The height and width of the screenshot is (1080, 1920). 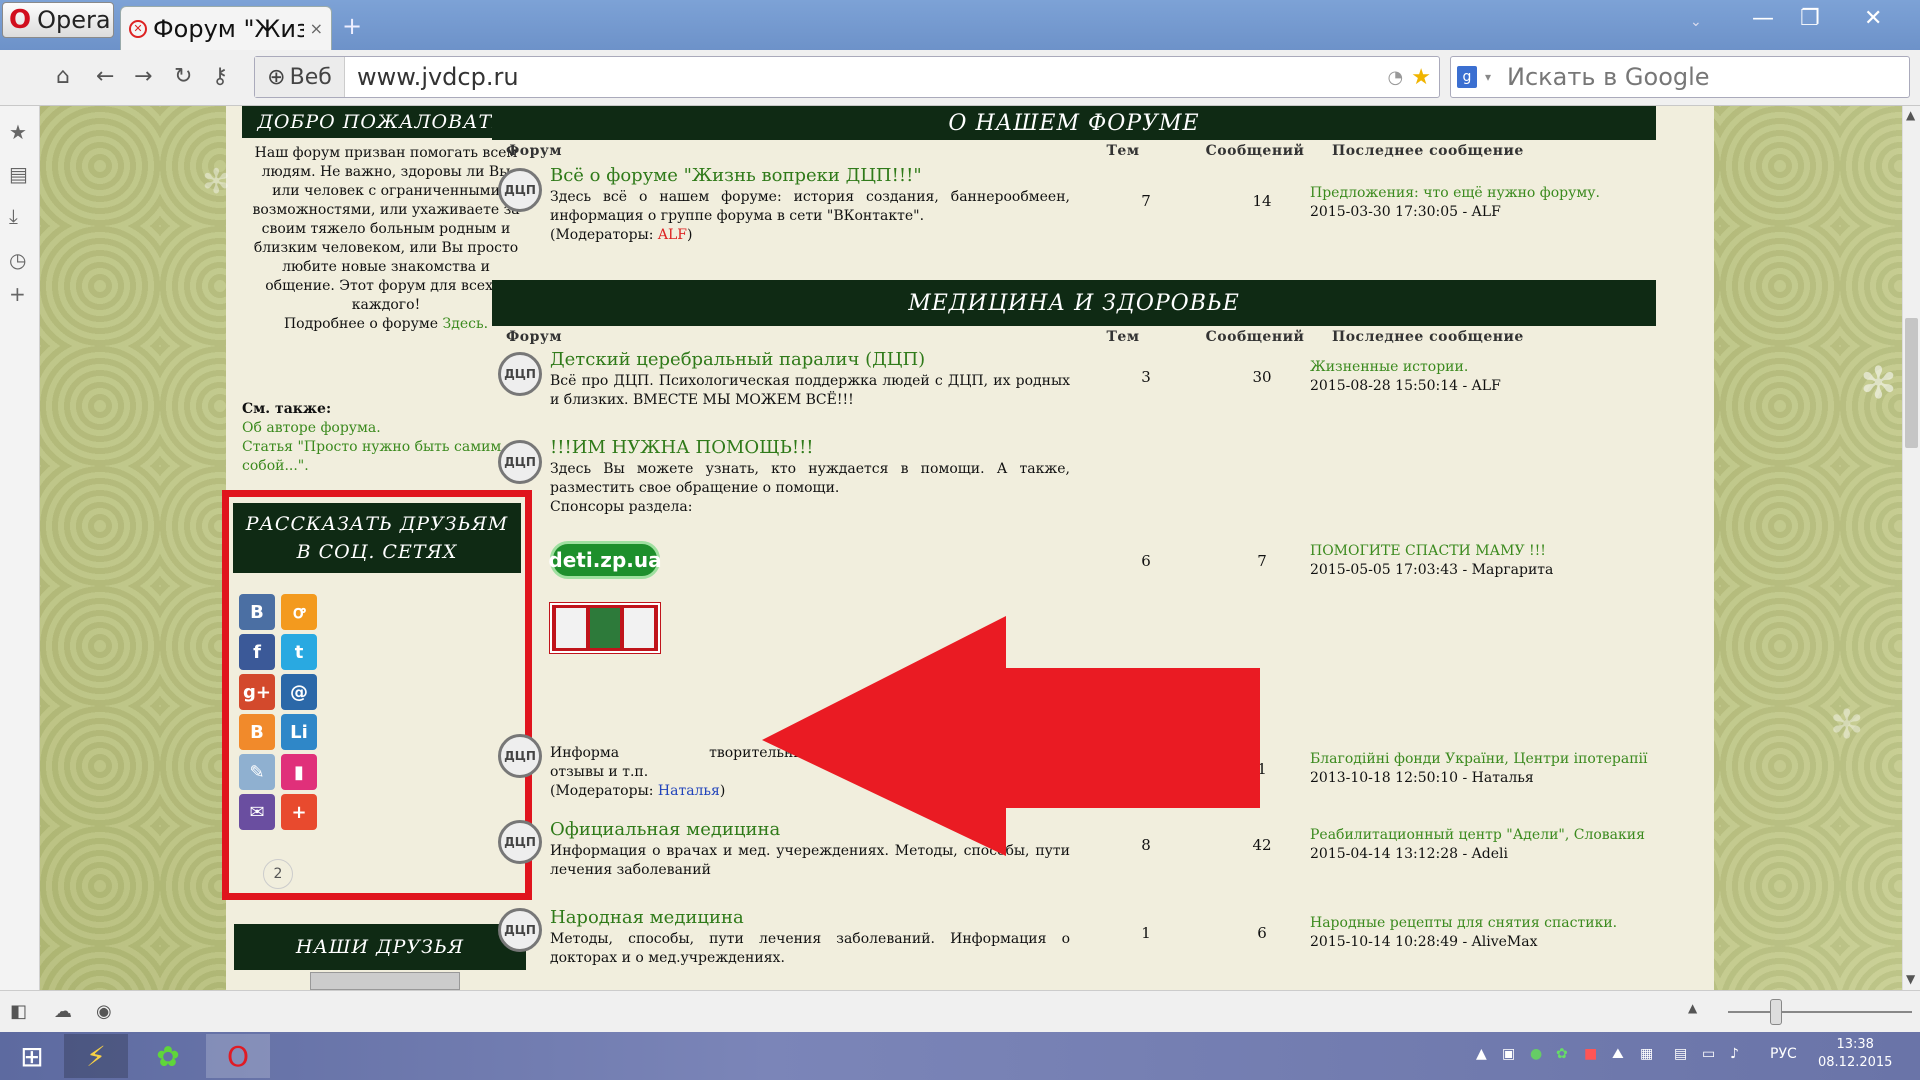 I want to click on minimize-icon: —, so click(x=1763, y=18).